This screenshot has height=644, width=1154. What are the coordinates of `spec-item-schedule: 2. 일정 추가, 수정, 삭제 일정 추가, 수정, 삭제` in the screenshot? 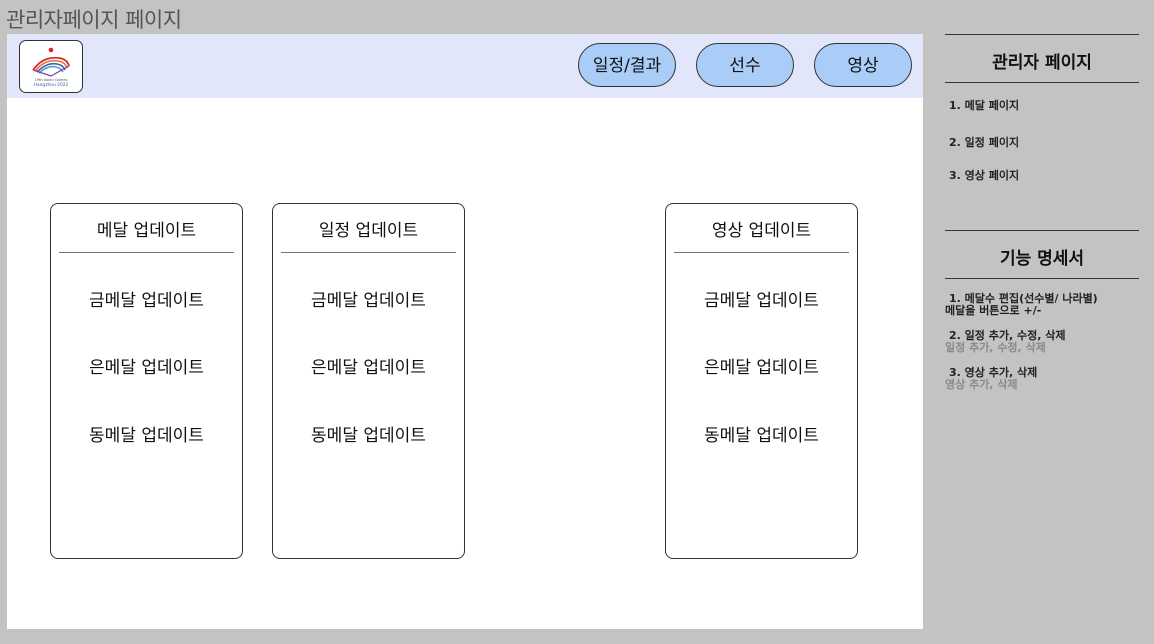 It's located at (1005, 342).